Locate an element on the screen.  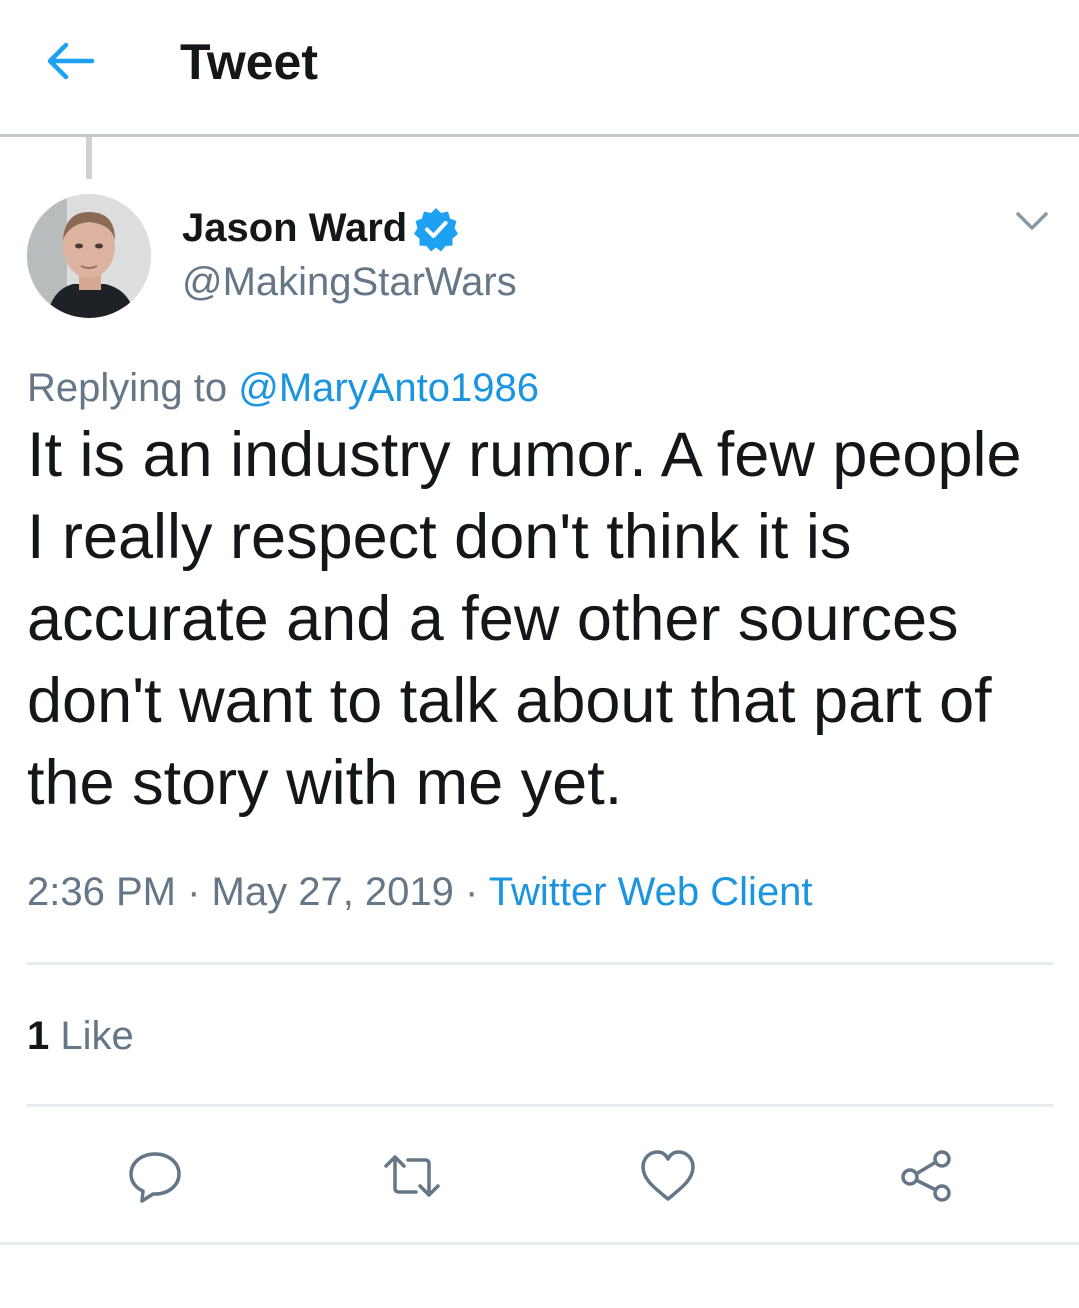
avatar-image is located at coordinates (89, 256).